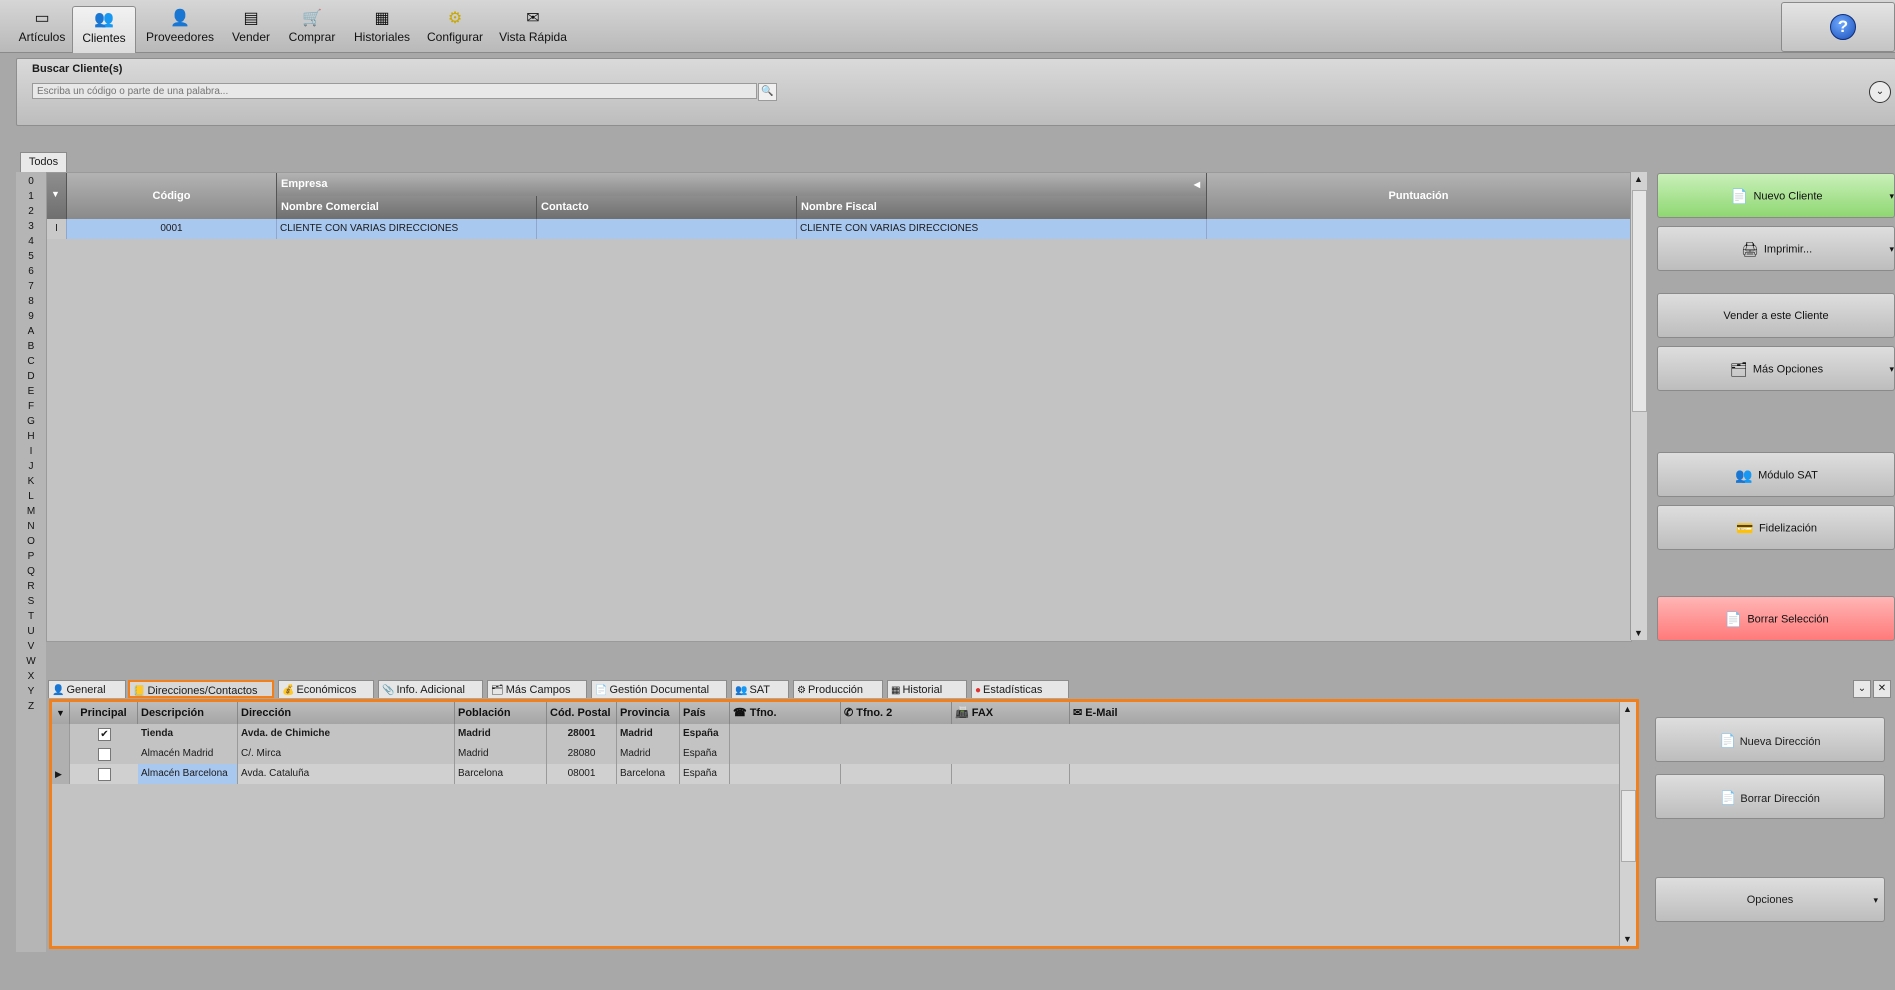 This screenshot has width=1895, height=990. What do you see at coordinates (394, 91) in the screenshot?
I see `search-input` at bounding box center [394, 91].